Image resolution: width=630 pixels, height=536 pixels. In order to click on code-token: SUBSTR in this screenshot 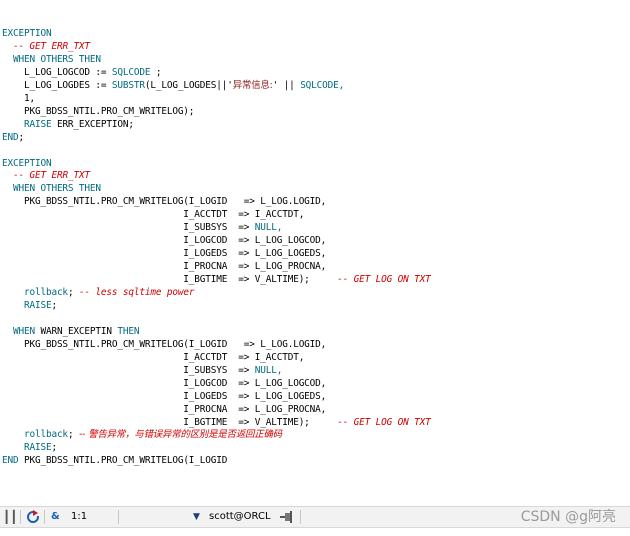, I will do `click(128, 85)`.